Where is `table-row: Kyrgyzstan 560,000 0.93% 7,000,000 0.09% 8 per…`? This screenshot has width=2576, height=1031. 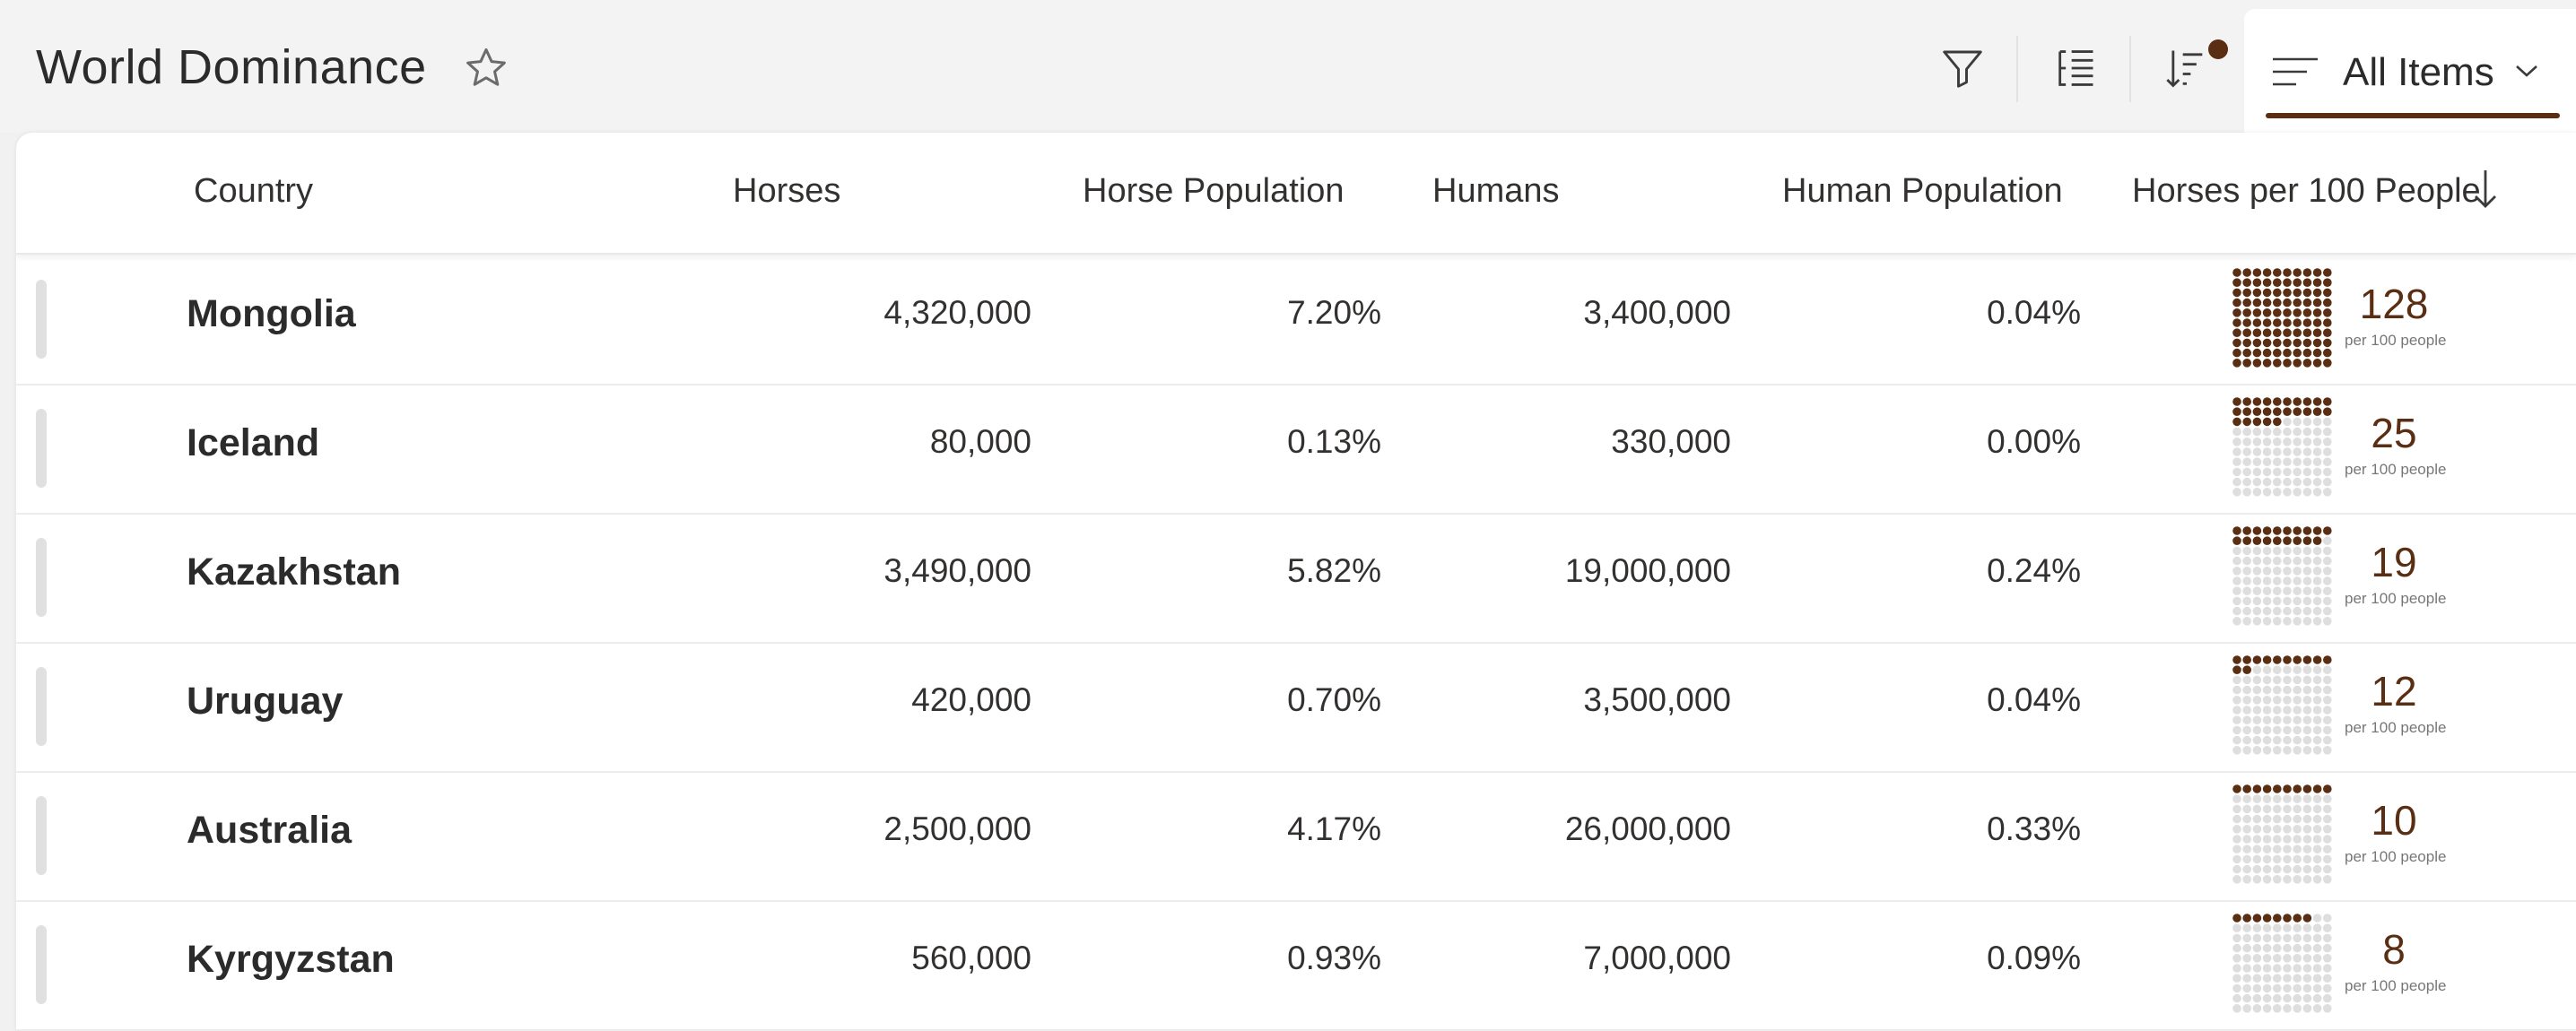
table-row: Kyrgyzstan 560,000 0.93% 7,000,000 0.09% 8 per… is located at coordinates (1296, 965).